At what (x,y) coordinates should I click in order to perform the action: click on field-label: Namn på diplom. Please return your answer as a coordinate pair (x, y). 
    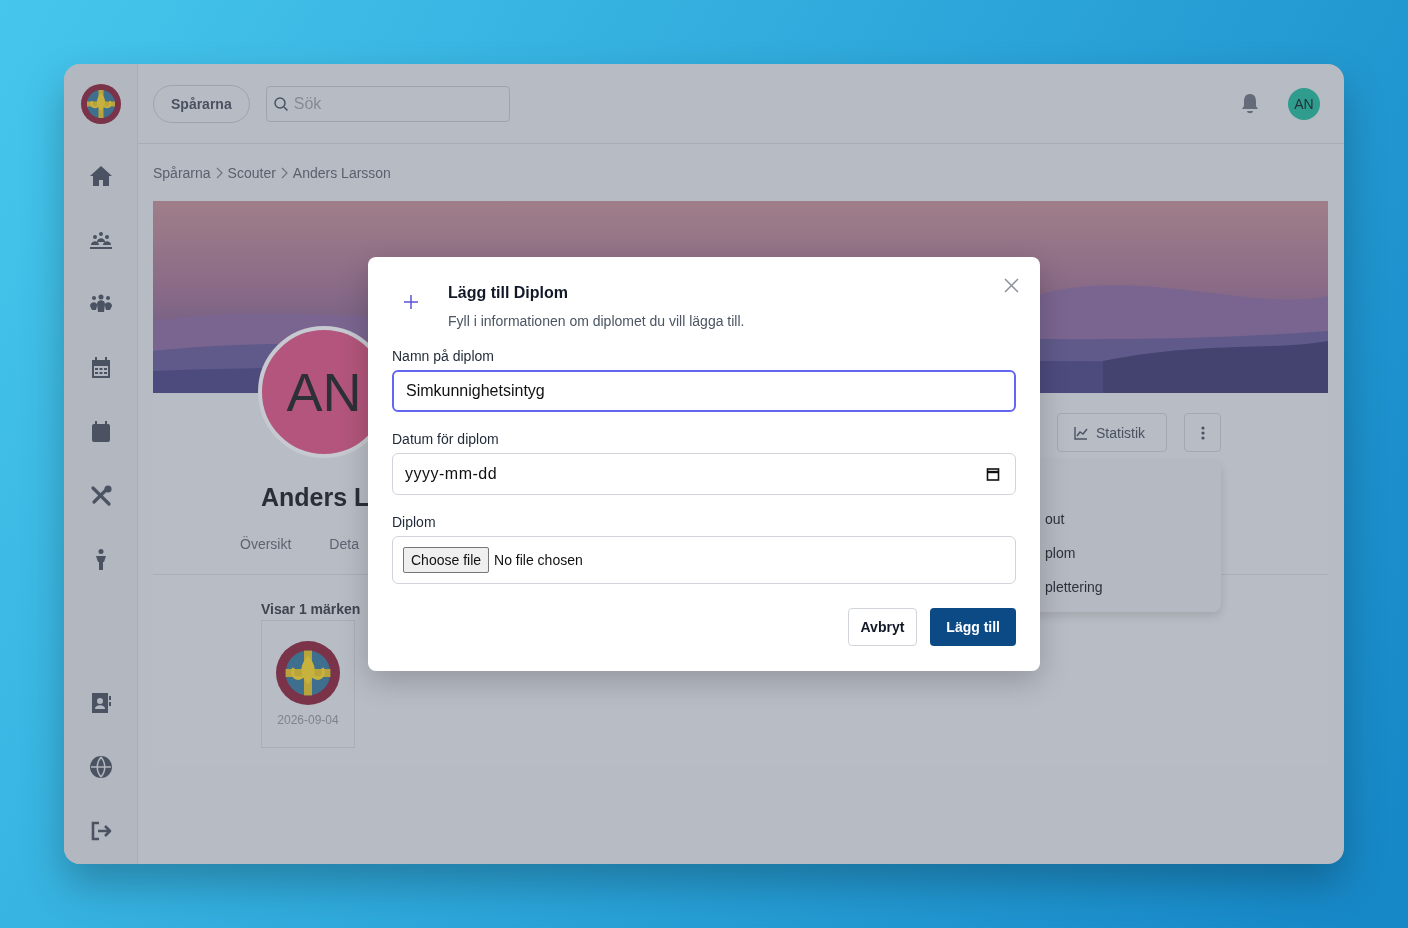
    Looking at the image, I should click on (443, 356).